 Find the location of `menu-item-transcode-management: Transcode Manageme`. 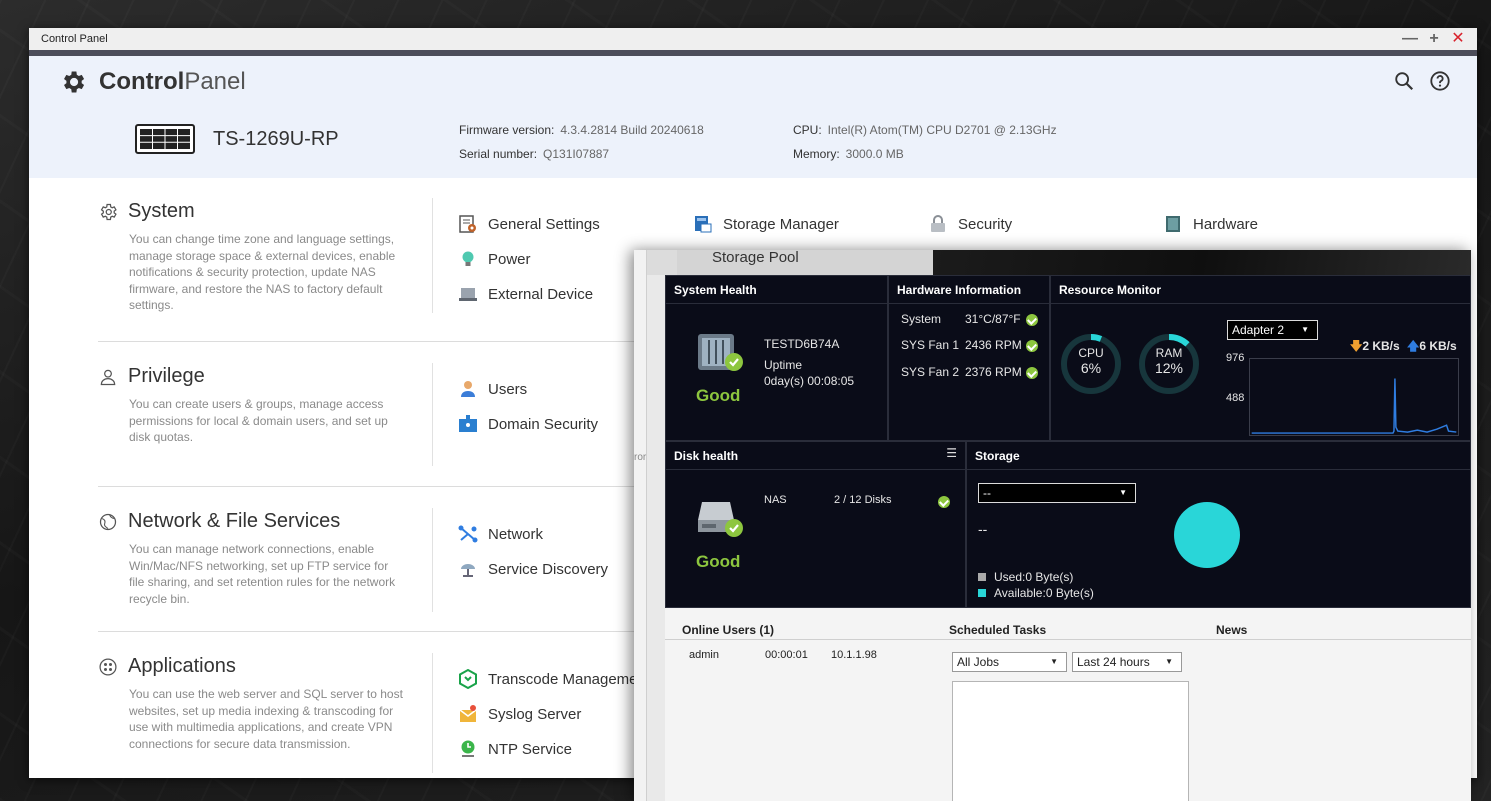

menu-item-transcode-management: Transcode Manageme is located at coordinates (548, 679).